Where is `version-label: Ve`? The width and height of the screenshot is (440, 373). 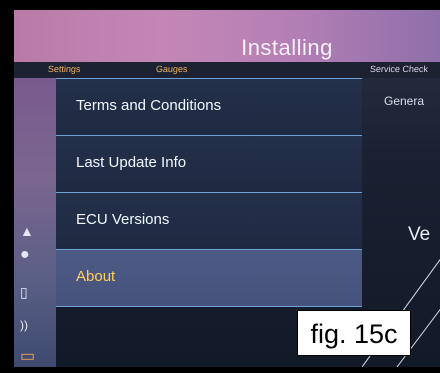 version-label: Ve is located at coordinates (419, 234).